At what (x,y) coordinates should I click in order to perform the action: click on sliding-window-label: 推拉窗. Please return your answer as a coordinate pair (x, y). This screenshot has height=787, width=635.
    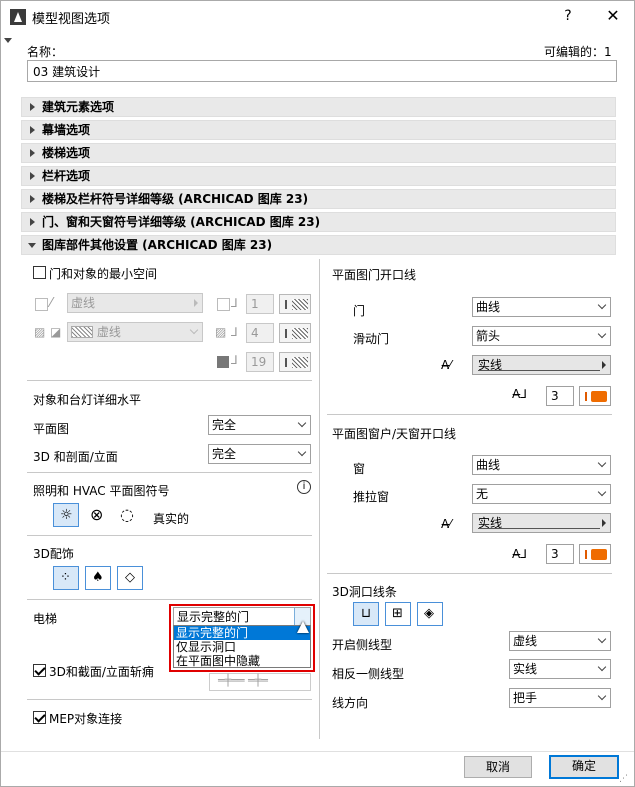
    Looking at the image, I should click on (371, 497).